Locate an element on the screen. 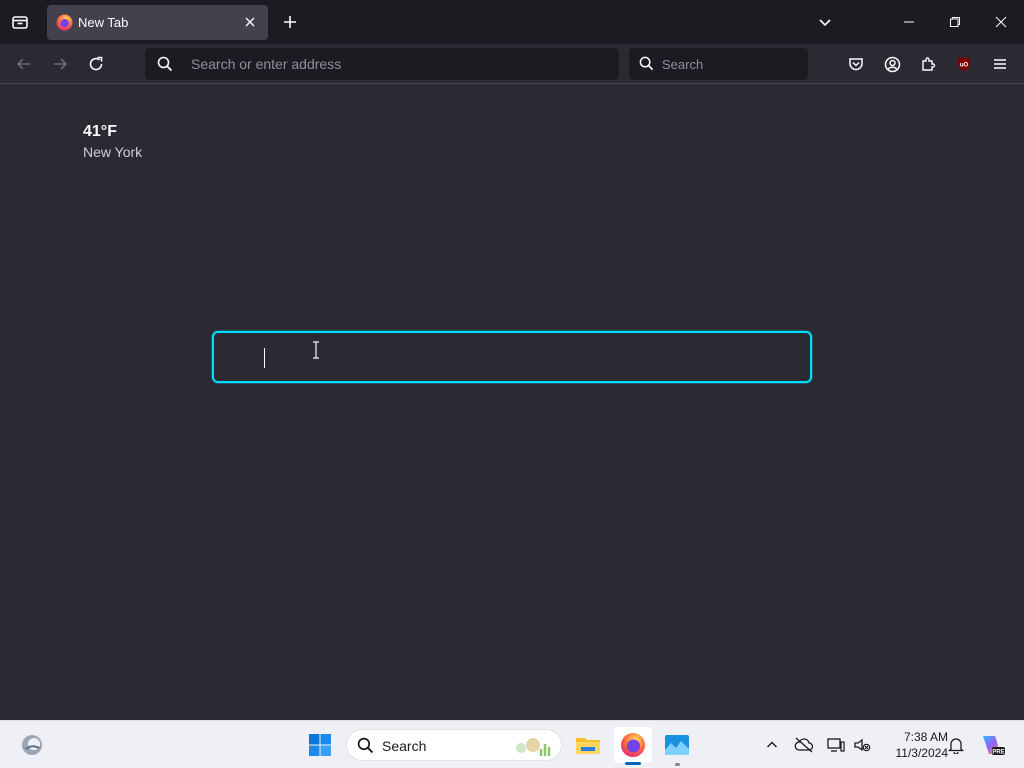  widgets-weather-icon is located at coordinates (32, 745).